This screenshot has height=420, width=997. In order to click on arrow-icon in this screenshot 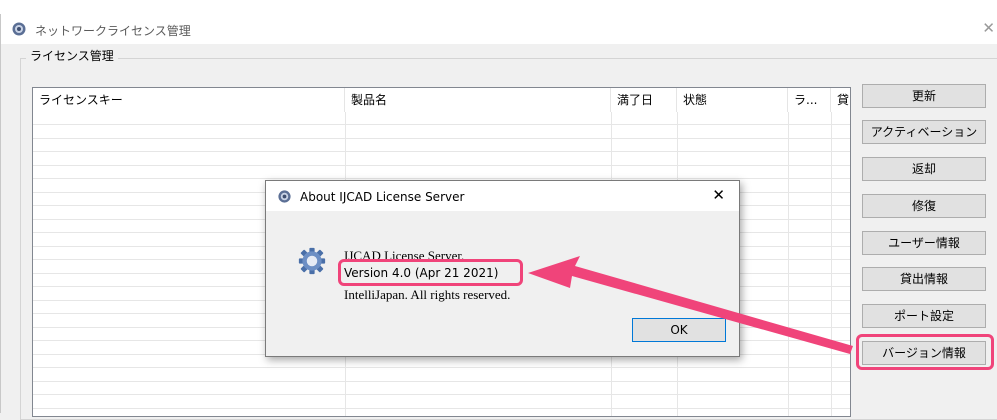, I will do `click(690, 305)`.